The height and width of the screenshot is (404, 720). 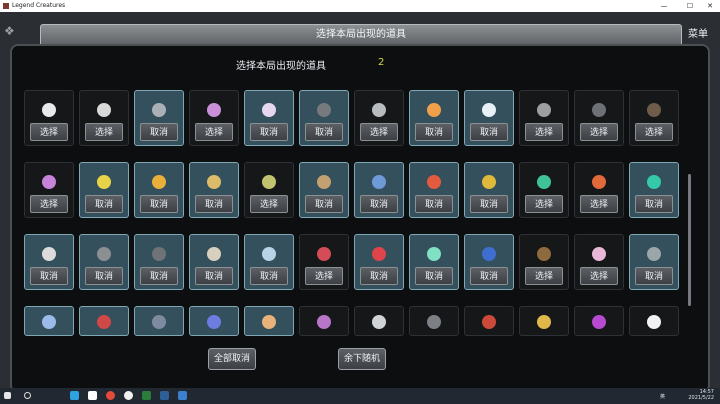 I want to click on close-button: ✕, so click(x=709, y=6).